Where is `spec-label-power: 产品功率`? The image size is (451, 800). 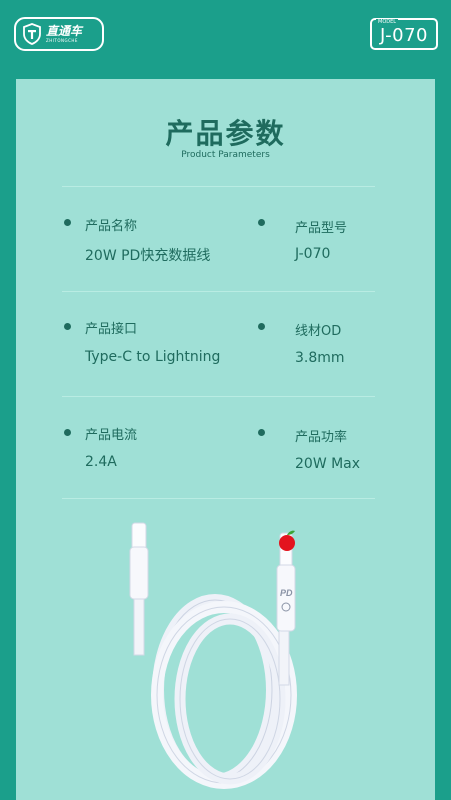
spec-label-power: 产品功率 is located at coordinates (321, 437).